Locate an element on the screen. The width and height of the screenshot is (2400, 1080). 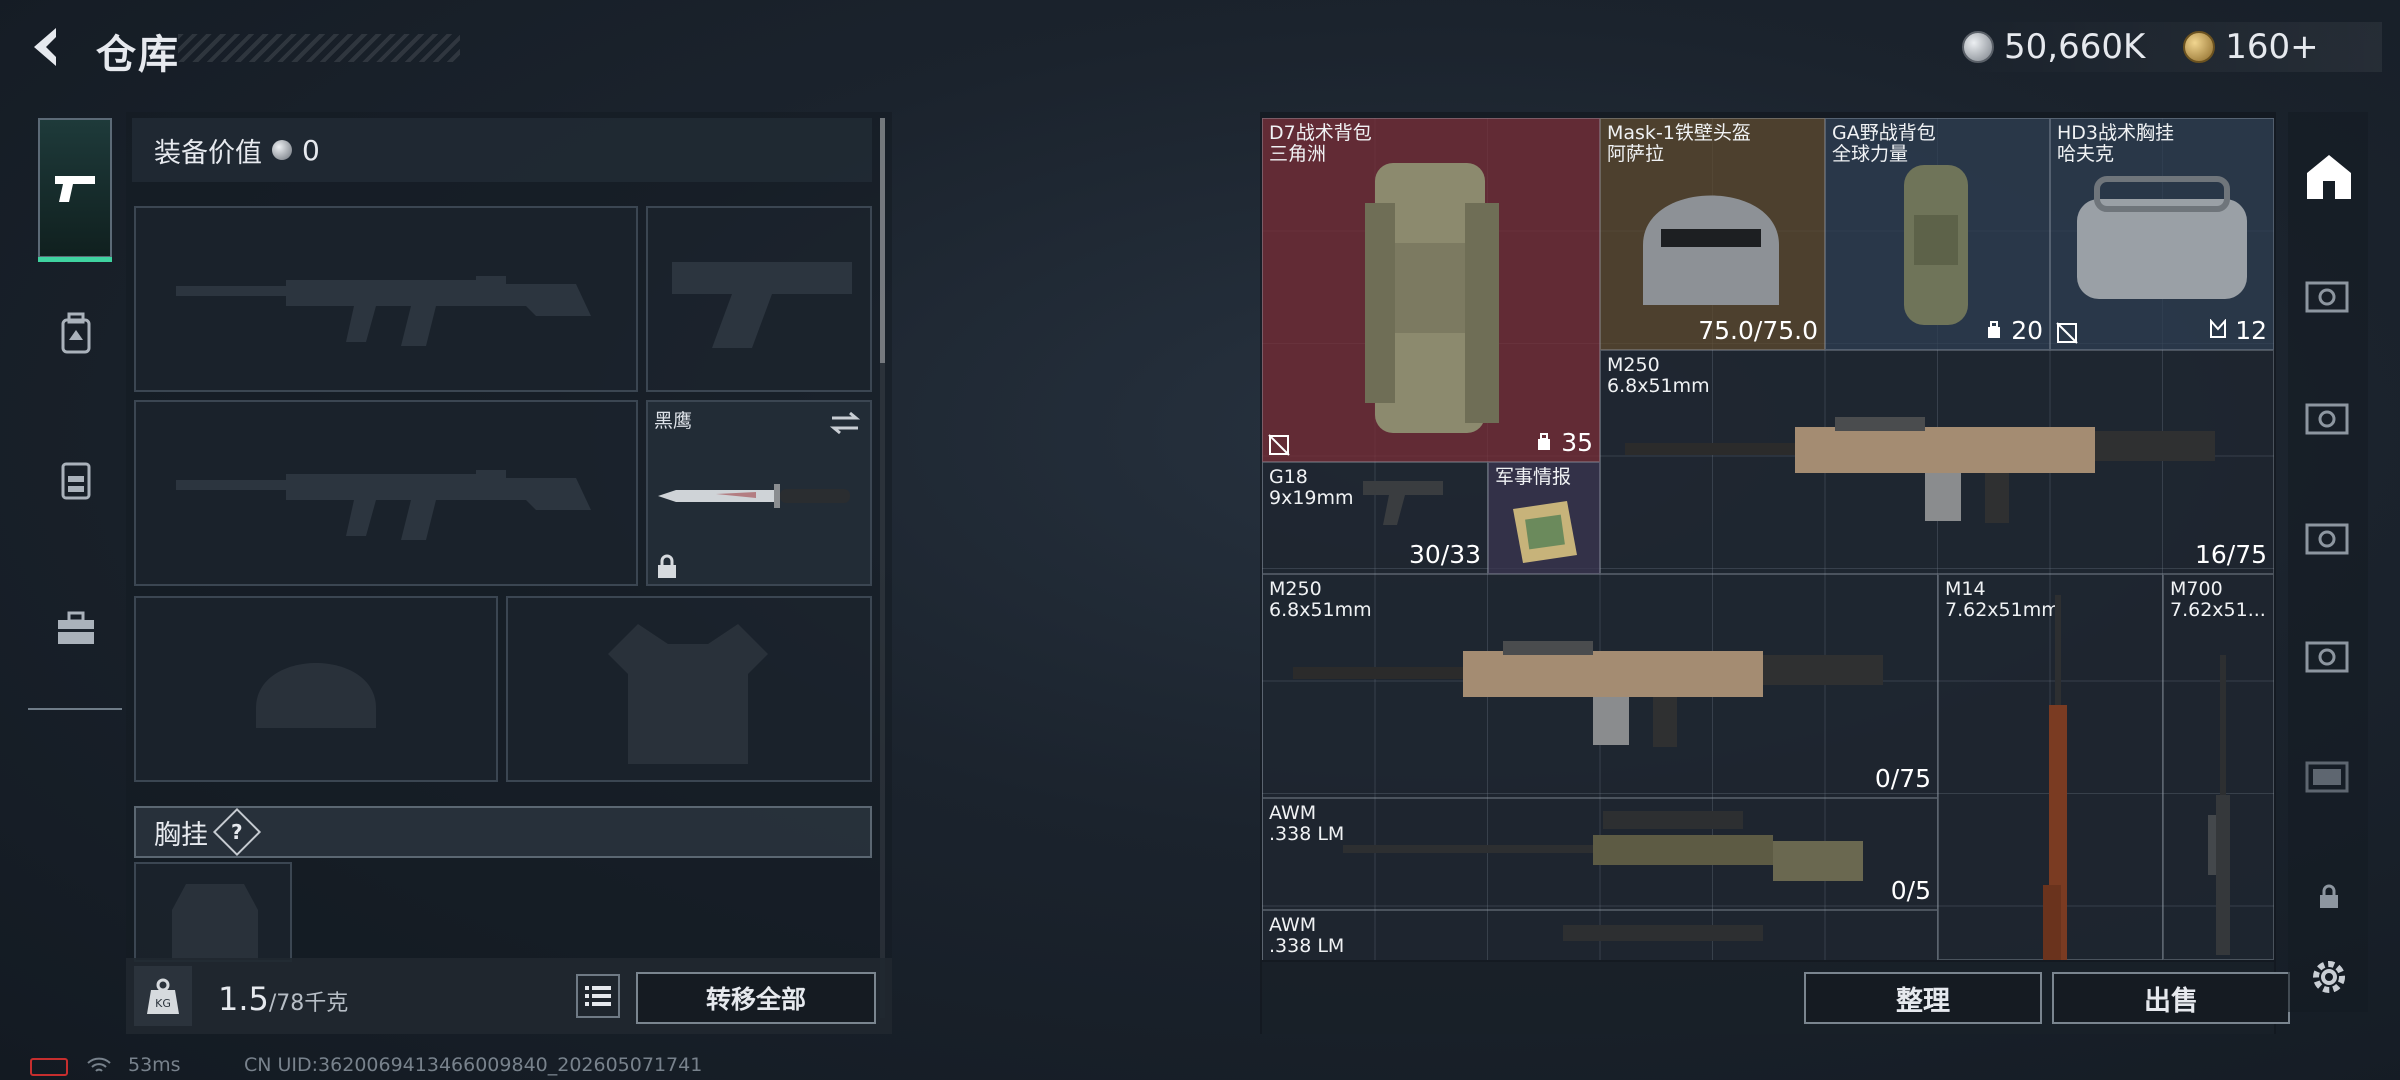
item-ammo: 16/75 is located at coordinates (2230, 554).